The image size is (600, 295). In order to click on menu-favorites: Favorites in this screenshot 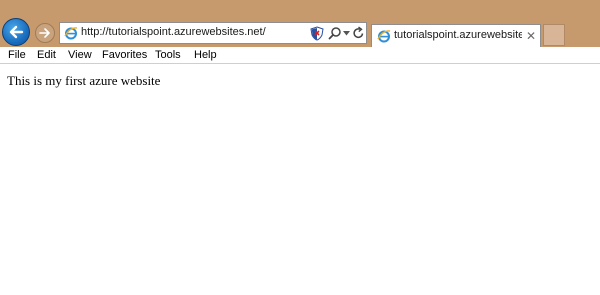, I will do `click(124, 55)`.